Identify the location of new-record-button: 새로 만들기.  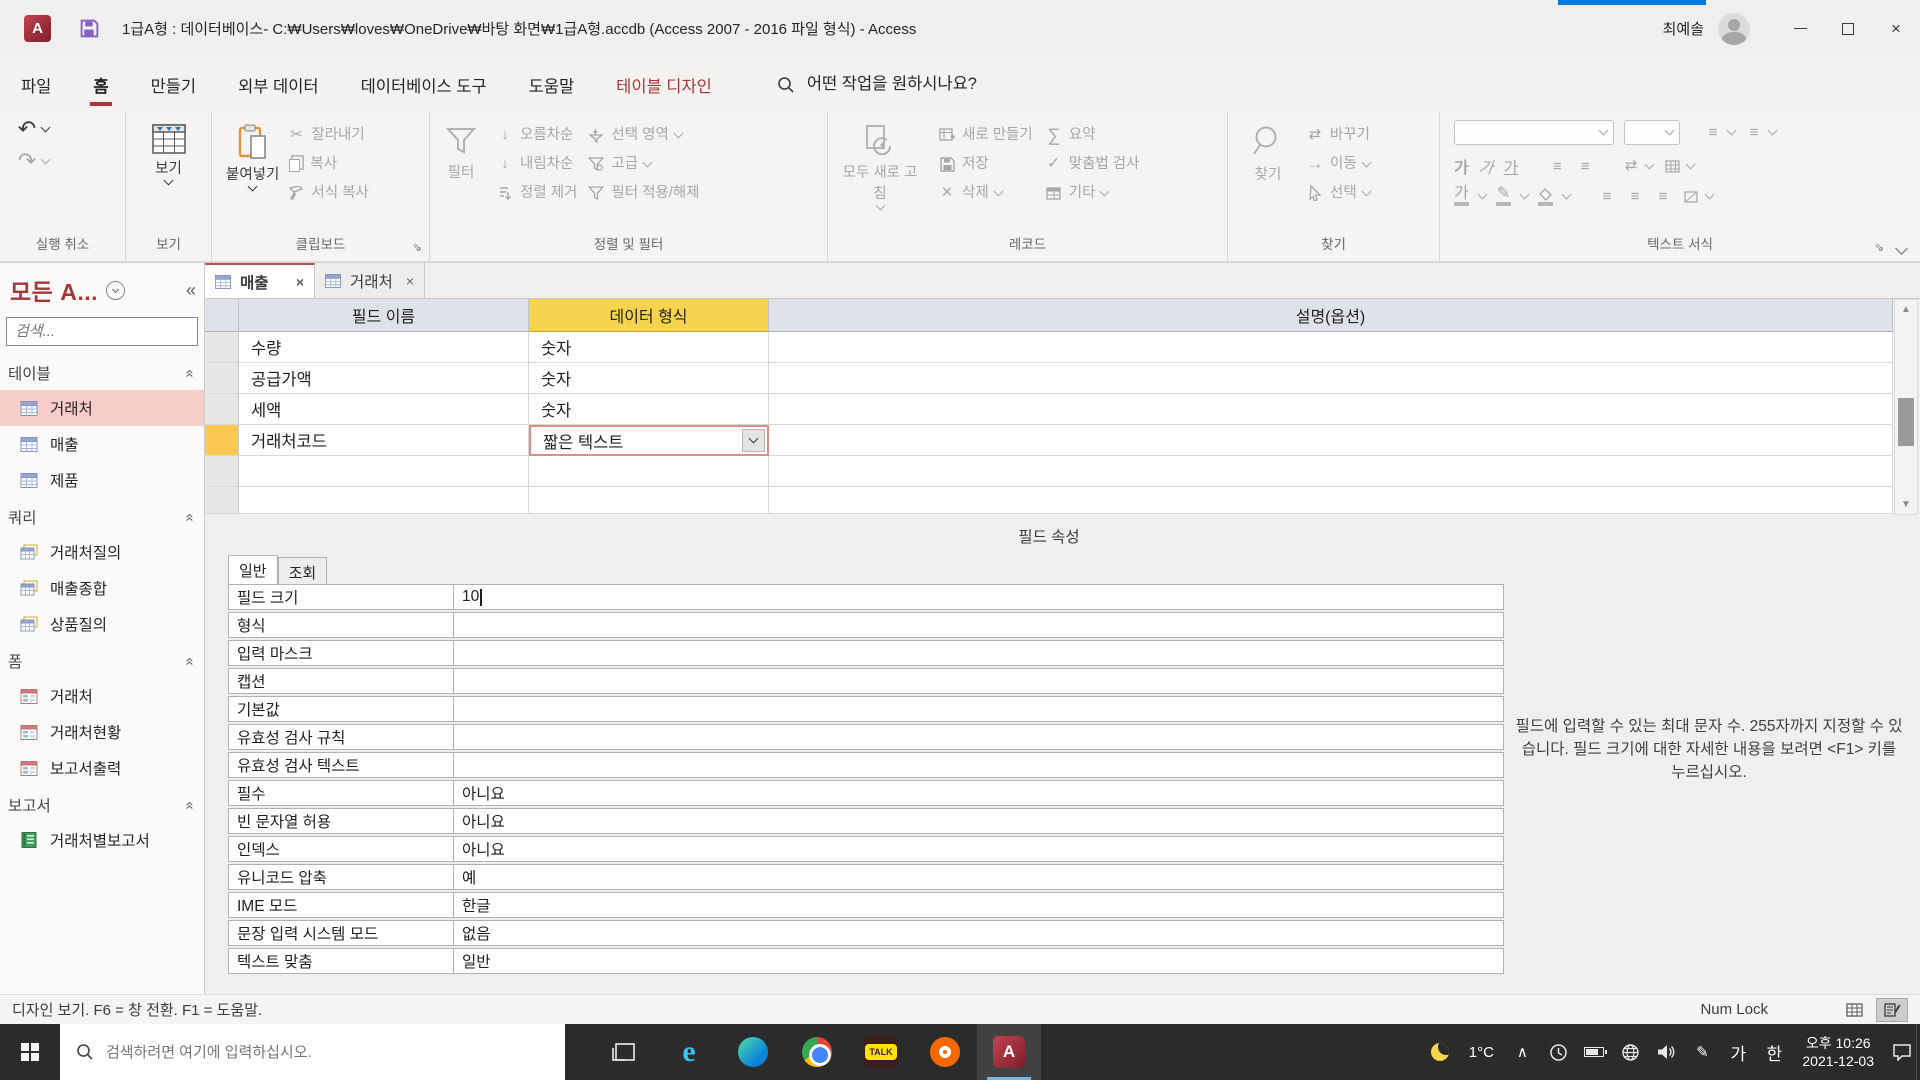
(985, 135).